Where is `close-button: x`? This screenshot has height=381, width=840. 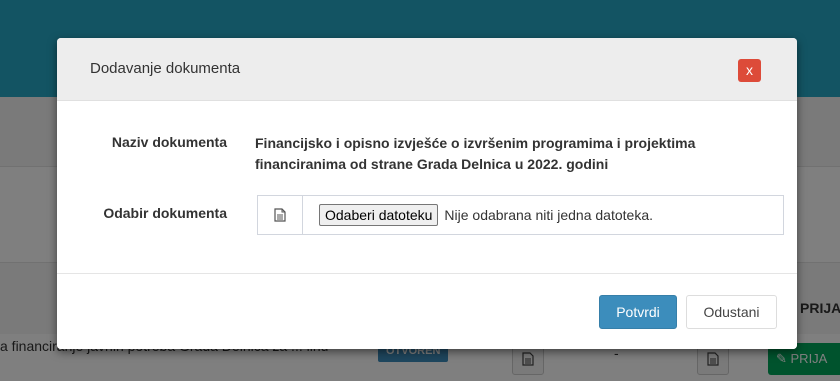 close-button: x is located at coordinates (749, 70).